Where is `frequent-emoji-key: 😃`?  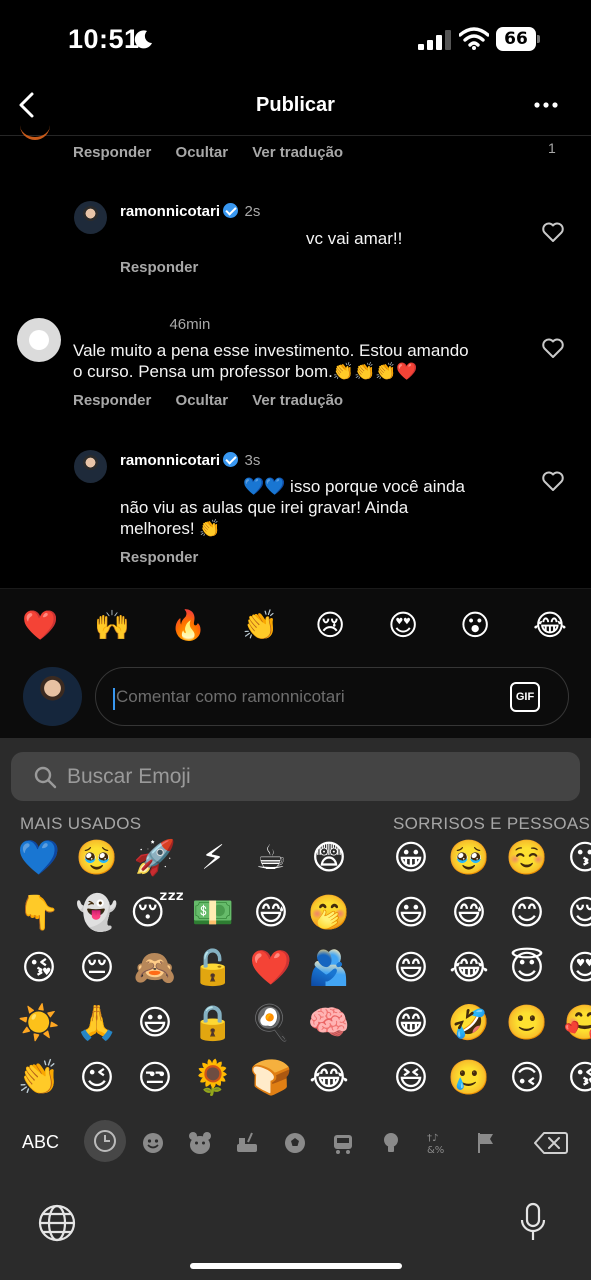 frequent-emoji-key: 😃 is located at coordinates (155, 1028).